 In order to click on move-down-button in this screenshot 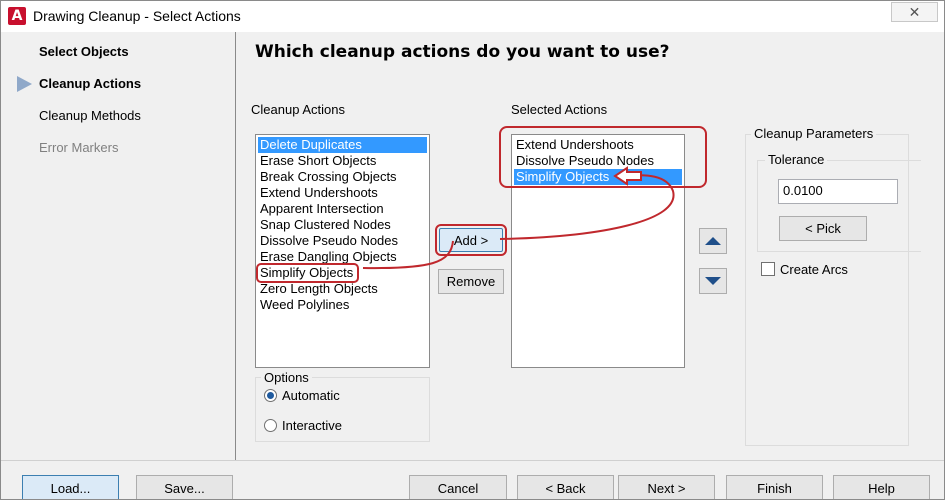, I will do `click(713, 281)`.